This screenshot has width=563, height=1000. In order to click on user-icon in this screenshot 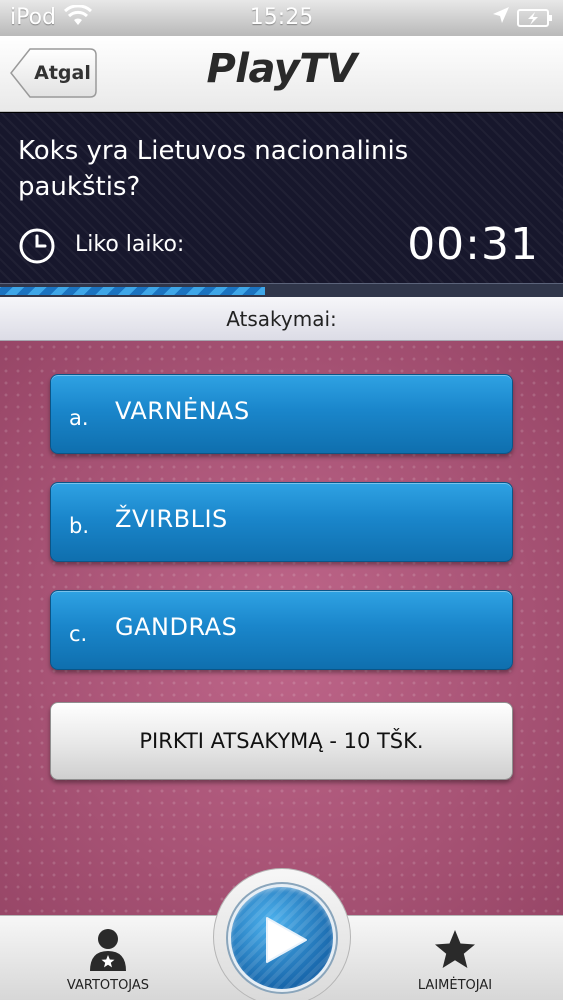, I will do `click(108, 950)`.